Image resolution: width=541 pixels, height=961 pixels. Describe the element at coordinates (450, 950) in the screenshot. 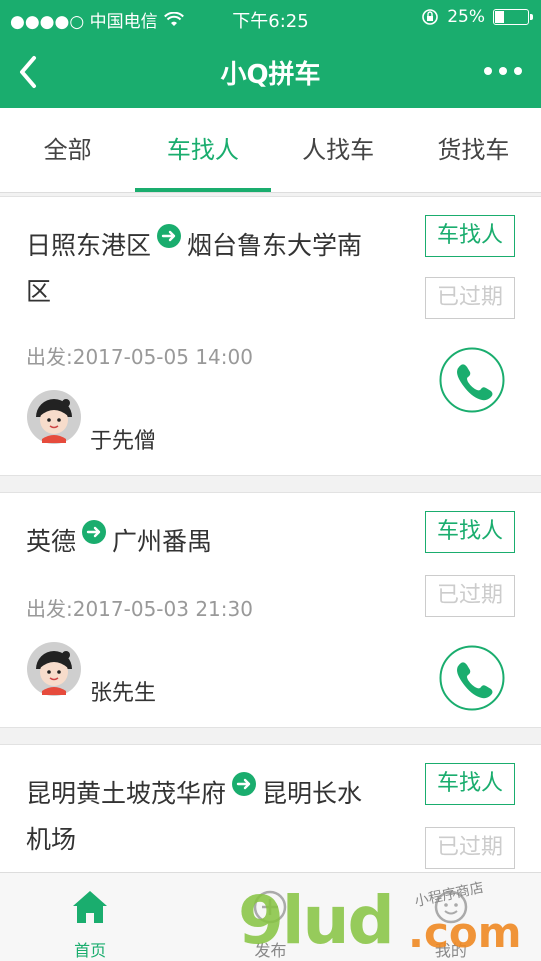

I see `tabbar-label: 我的` at that location.